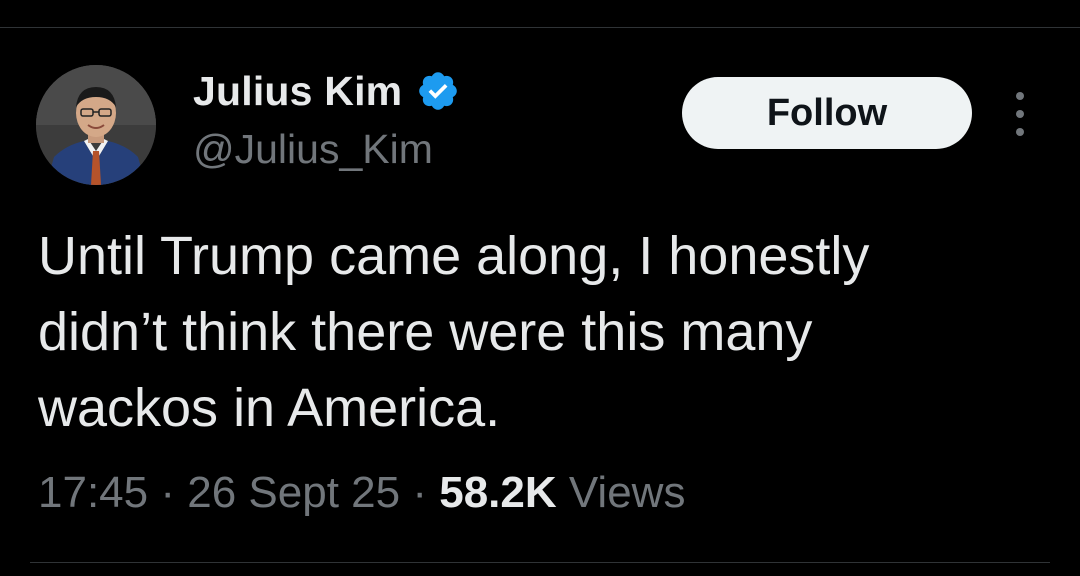  Describe the element at coordinates (540, 27) in the screenshot. I see `top-divider` at that location.